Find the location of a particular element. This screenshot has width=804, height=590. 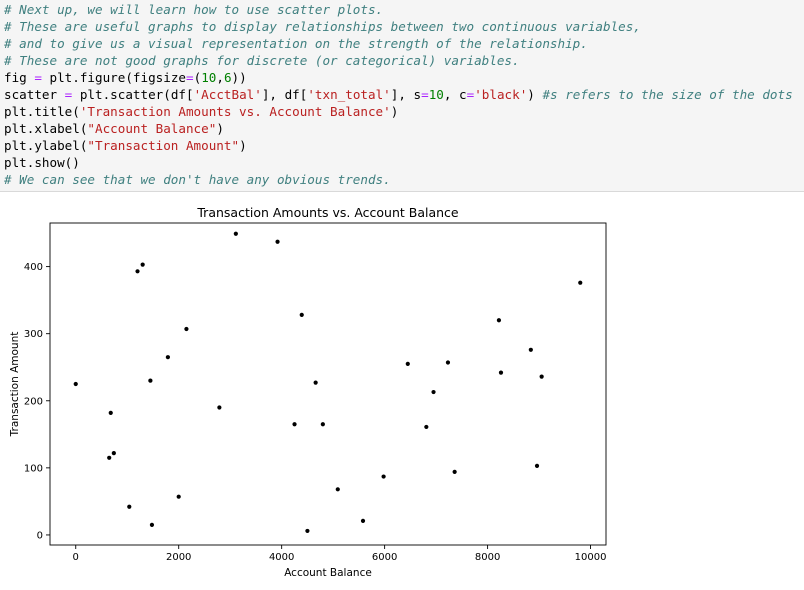

code-token: plt.figure(figsize is located at coordinates (113, 77).